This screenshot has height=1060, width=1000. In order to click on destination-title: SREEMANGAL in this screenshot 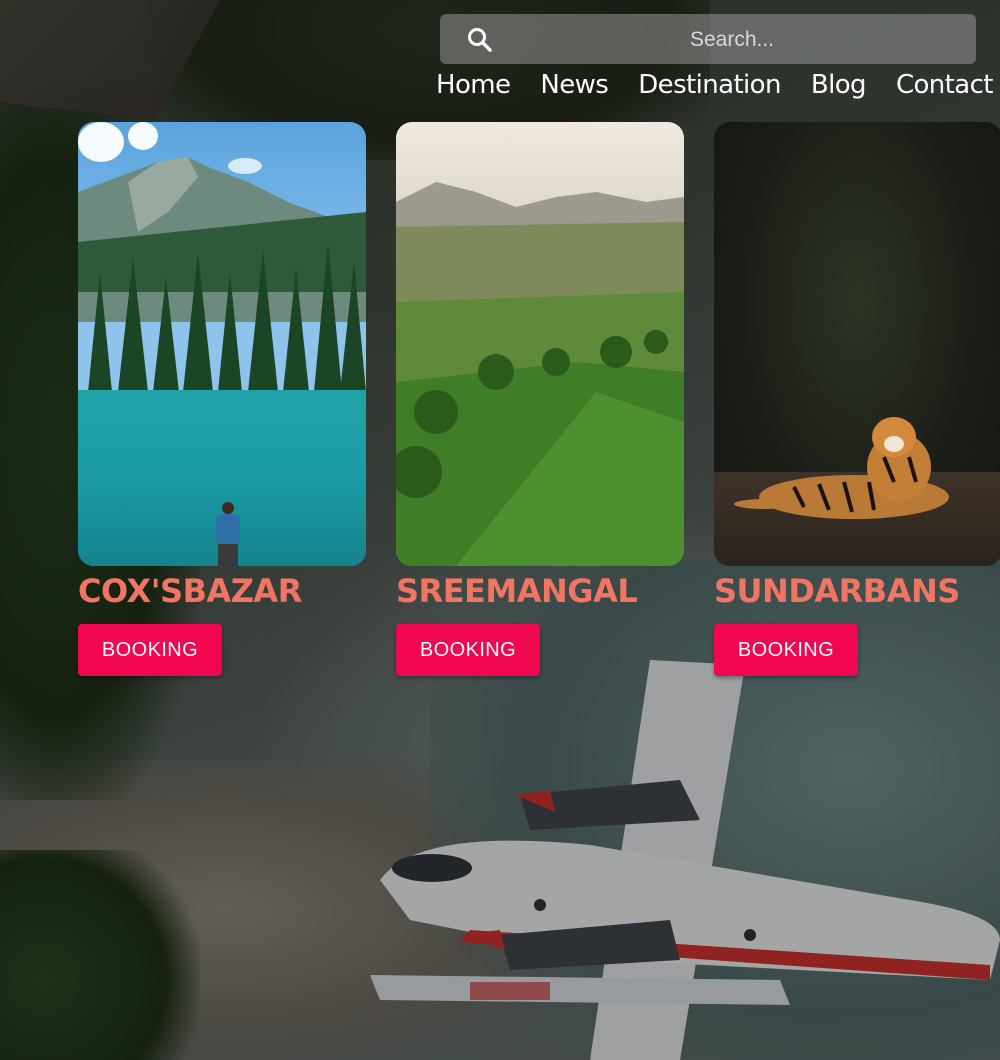, I will do `click(517, 591)`.